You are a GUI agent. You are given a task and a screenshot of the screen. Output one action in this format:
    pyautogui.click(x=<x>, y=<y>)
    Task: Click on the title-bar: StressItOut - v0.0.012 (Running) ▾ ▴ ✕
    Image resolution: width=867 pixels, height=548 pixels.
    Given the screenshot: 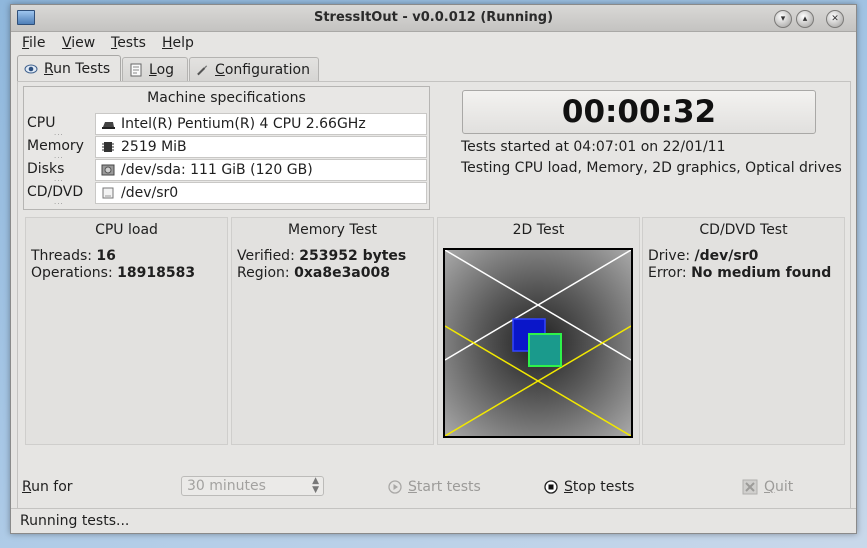 What is the action you would take?
    pyautogui.click(x=433, y=18)
    